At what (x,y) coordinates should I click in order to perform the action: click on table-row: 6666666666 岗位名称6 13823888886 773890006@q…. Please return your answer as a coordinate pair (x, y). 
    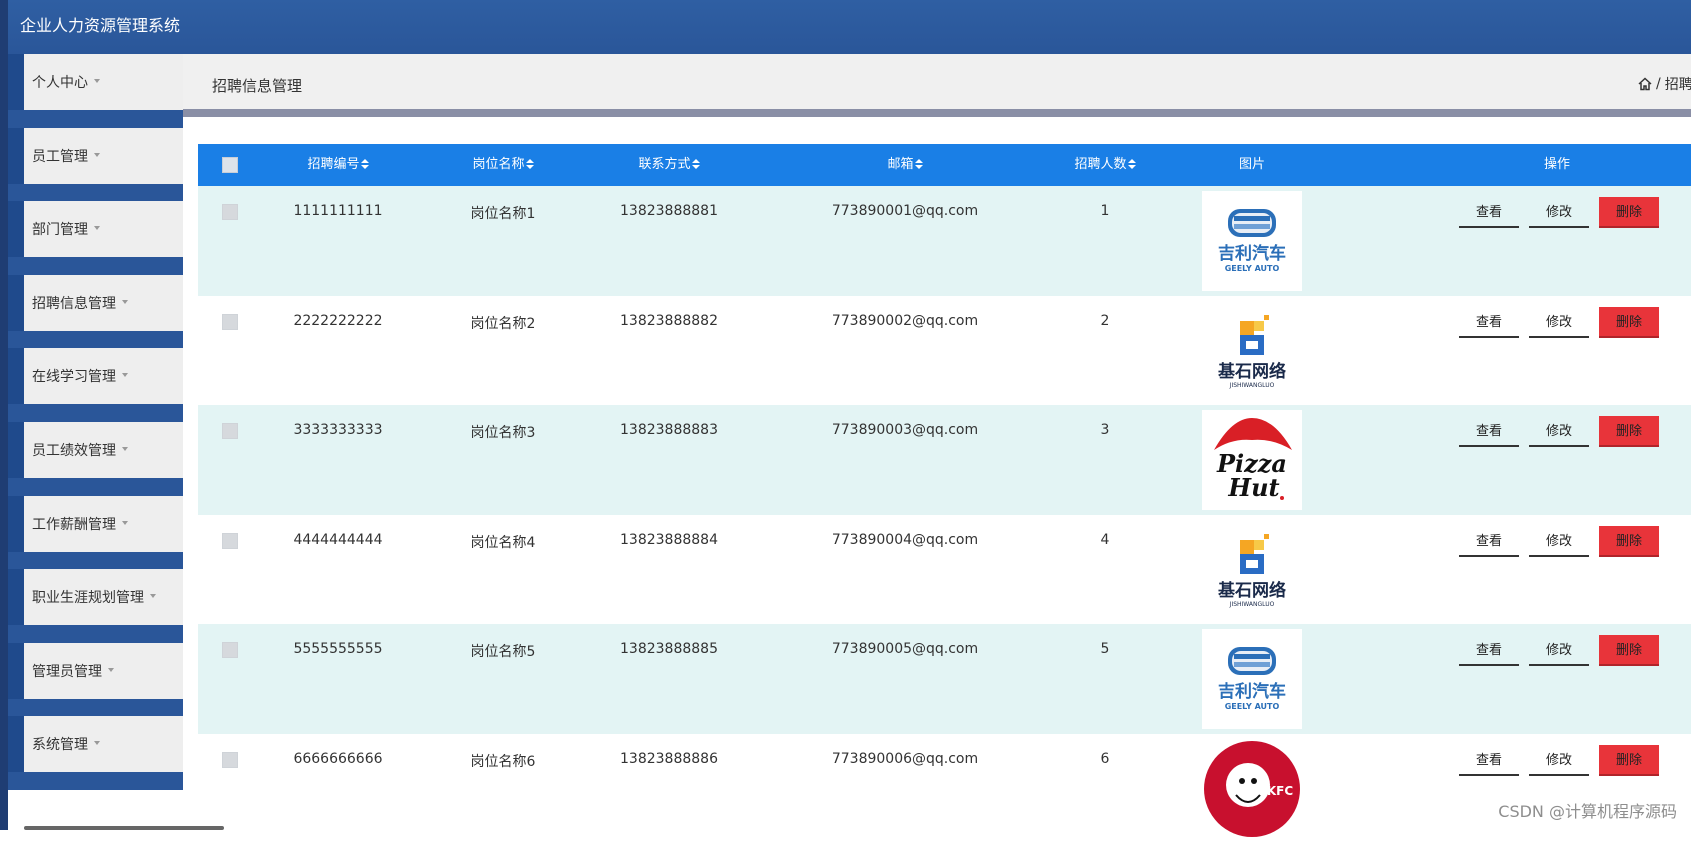
    Looking at the image, I should click on (944, 788).